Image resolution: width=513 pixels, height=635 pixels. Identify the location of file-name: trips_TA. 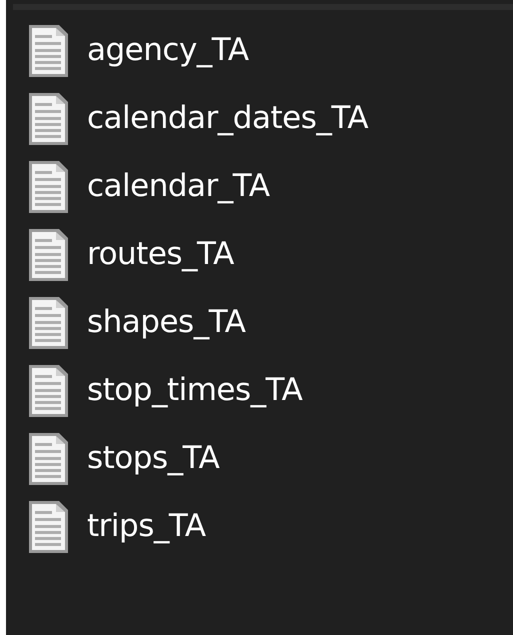
(146, 526).